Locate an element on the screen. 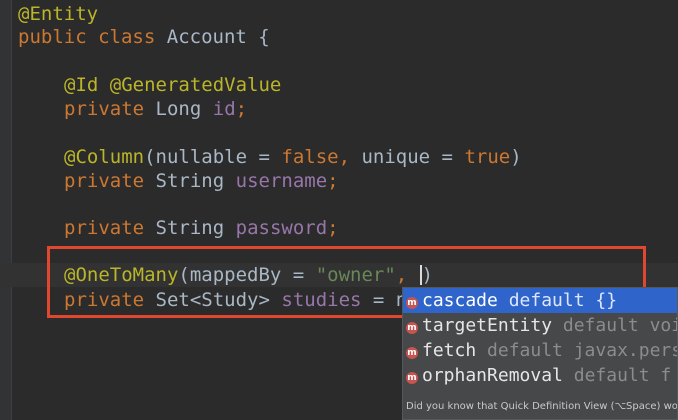  code-line-1: @Entity is located at coordinates (58, 14).